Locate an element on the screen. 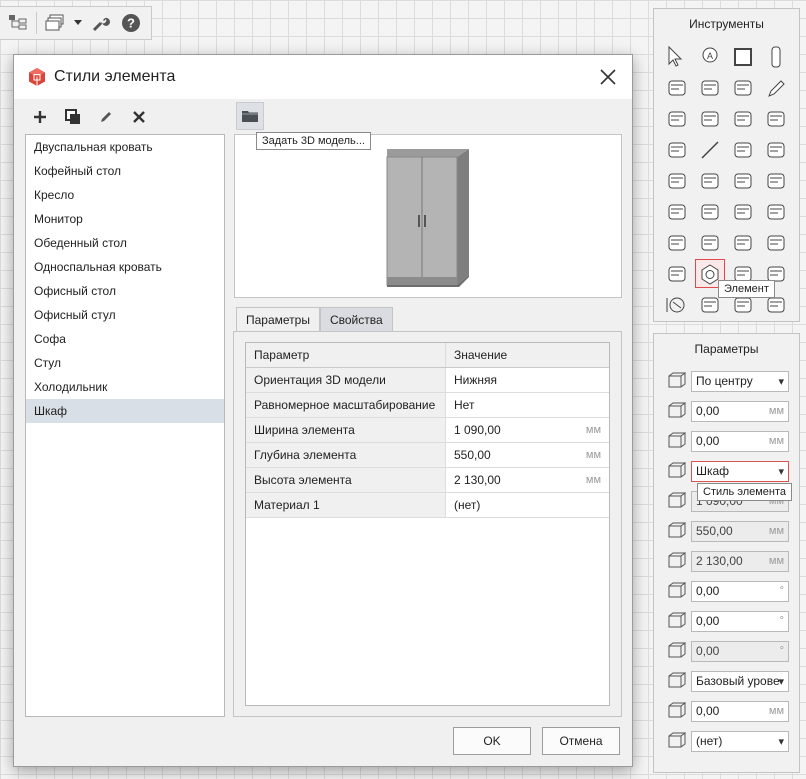 The height and width of the screenshot is (779, 806). help-icon: ? is located at coordinates (131, 23).